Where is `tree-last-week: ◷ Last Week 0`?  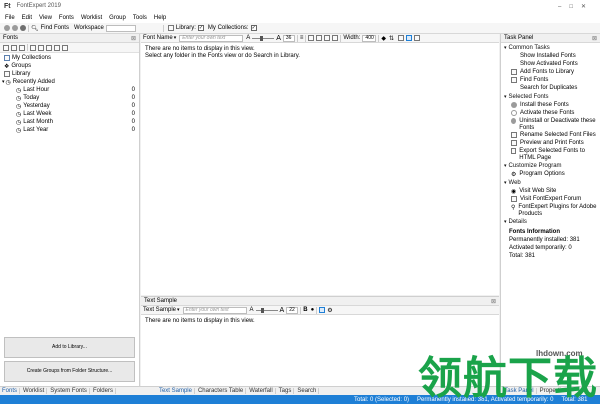
tree-last-week: ◷ Last Week 0 is located at coordinates (69, 114).